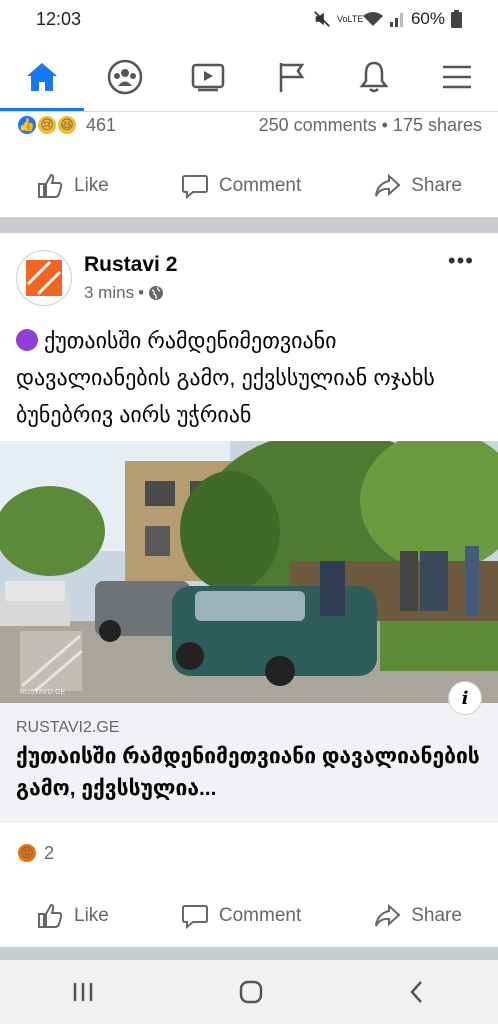 Image resolution: width=498 pixels, height=1024 pixels. I want to click on photo-watermark: RUSTAVI2.GE, so click(43, 692).